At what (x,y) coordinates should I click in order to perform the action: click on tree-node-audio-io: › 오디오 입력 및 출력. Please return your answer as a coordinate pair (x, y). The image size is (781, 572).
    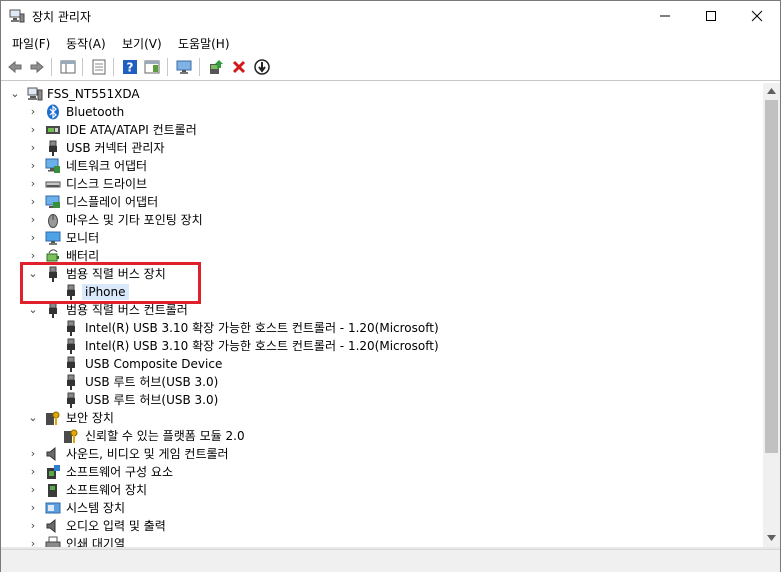
    Looking at the image, I should click on (382, 526).